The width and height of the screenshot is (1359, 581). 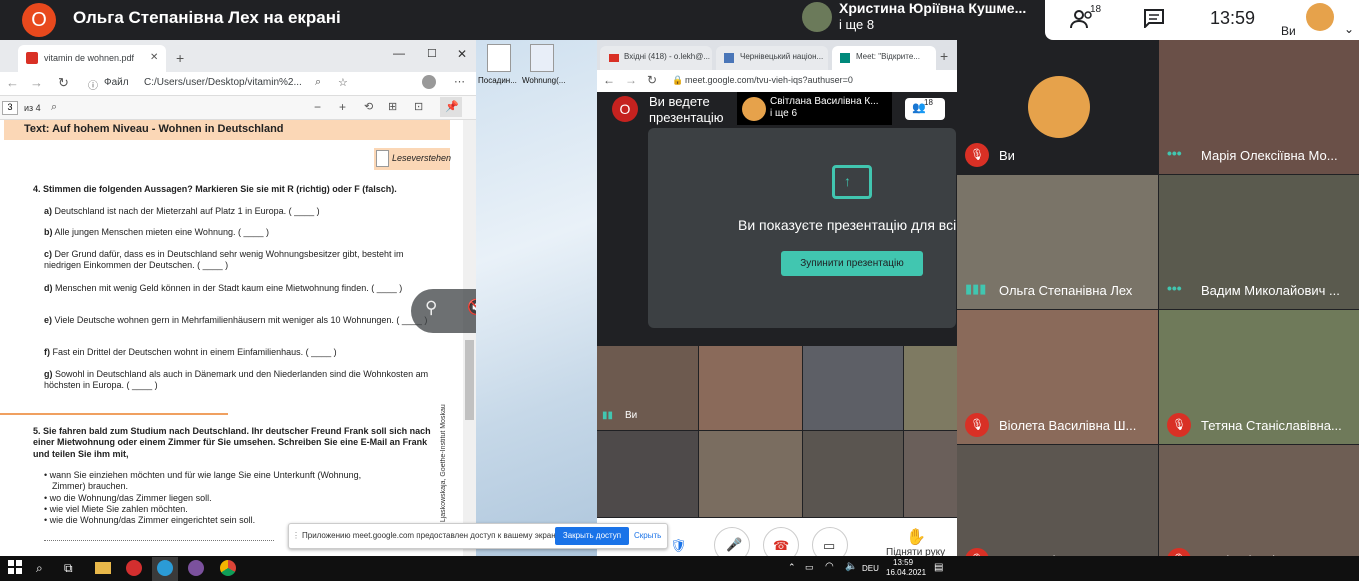 I want to click on language-indicator: DEU, so click(x=870, y=568).